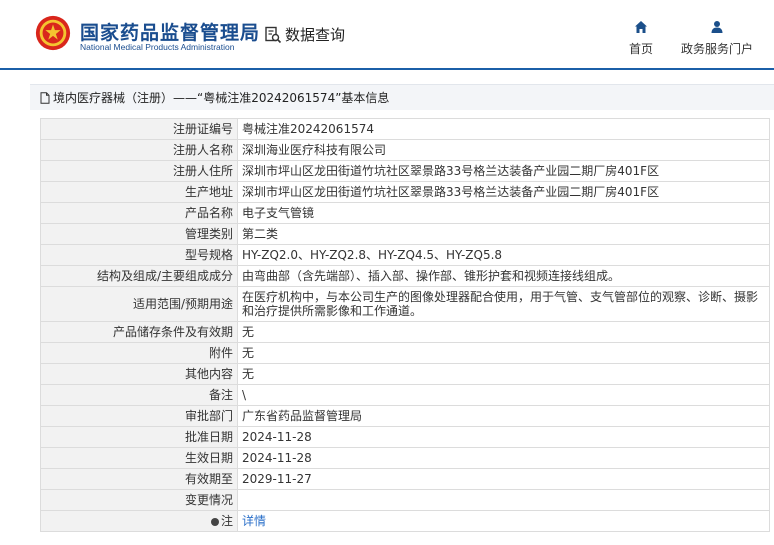  What do you see at coordinates (273, 34) in the screenshot?
I see `search-document-icon` at bounding box center [273, 34].